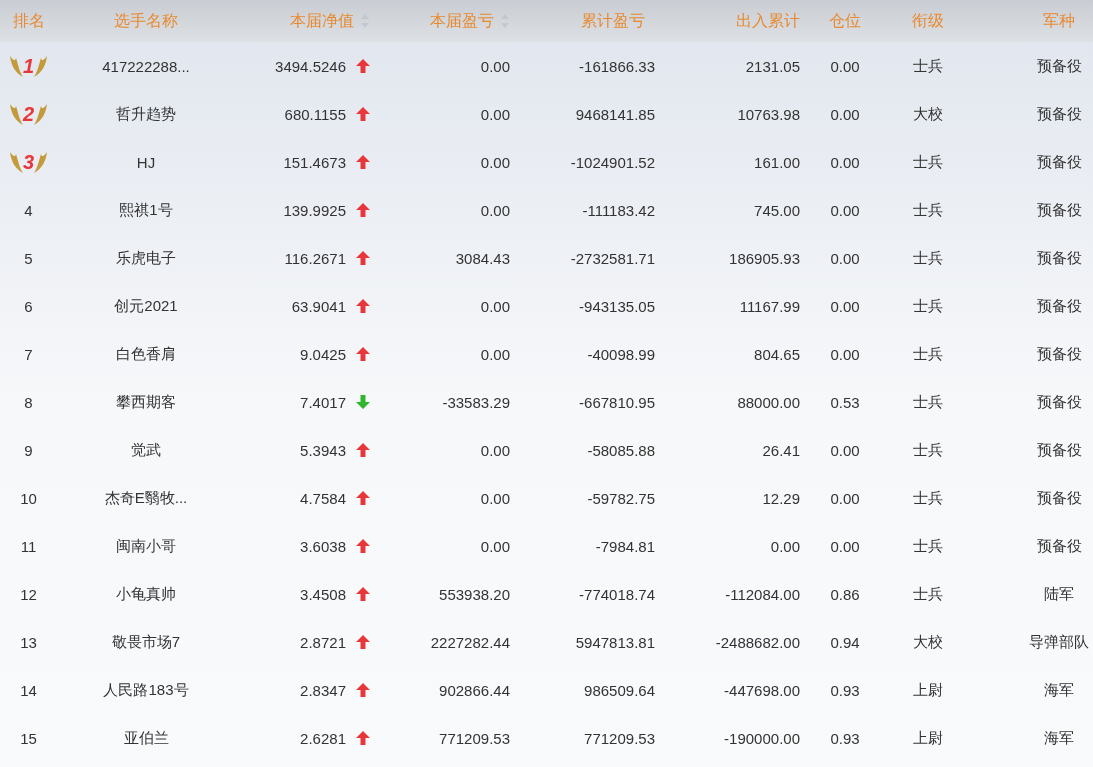 The height and width of the screenshot is (767, 1093). I want to click on table-cell: 9468141.85, so click(615, 114).